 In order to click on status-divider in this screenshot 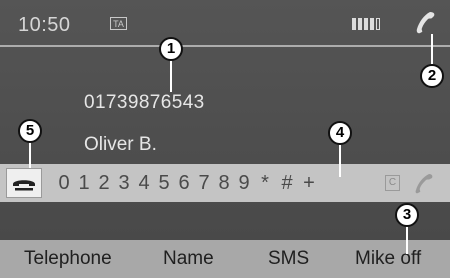, I will do `click(225, 46)`.